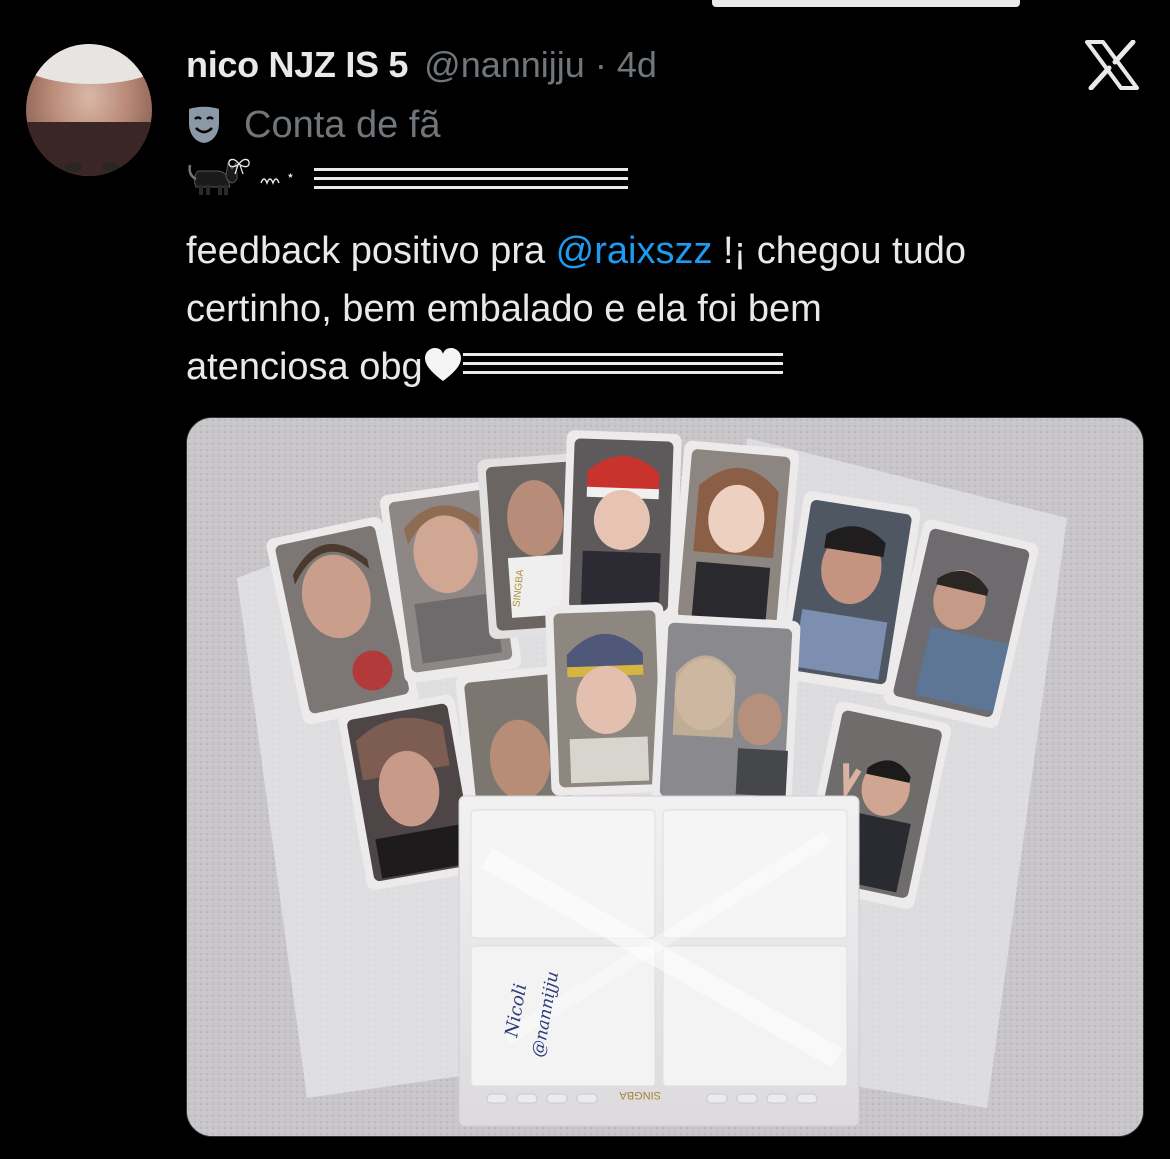 Image resolution: width=1170 pixels, height=1159 pixels. Describe the element at coordinates (504, 309) in the screenshot. I see `tweet-text-line: certinho, bem embalado e ela foi bem` at that location.